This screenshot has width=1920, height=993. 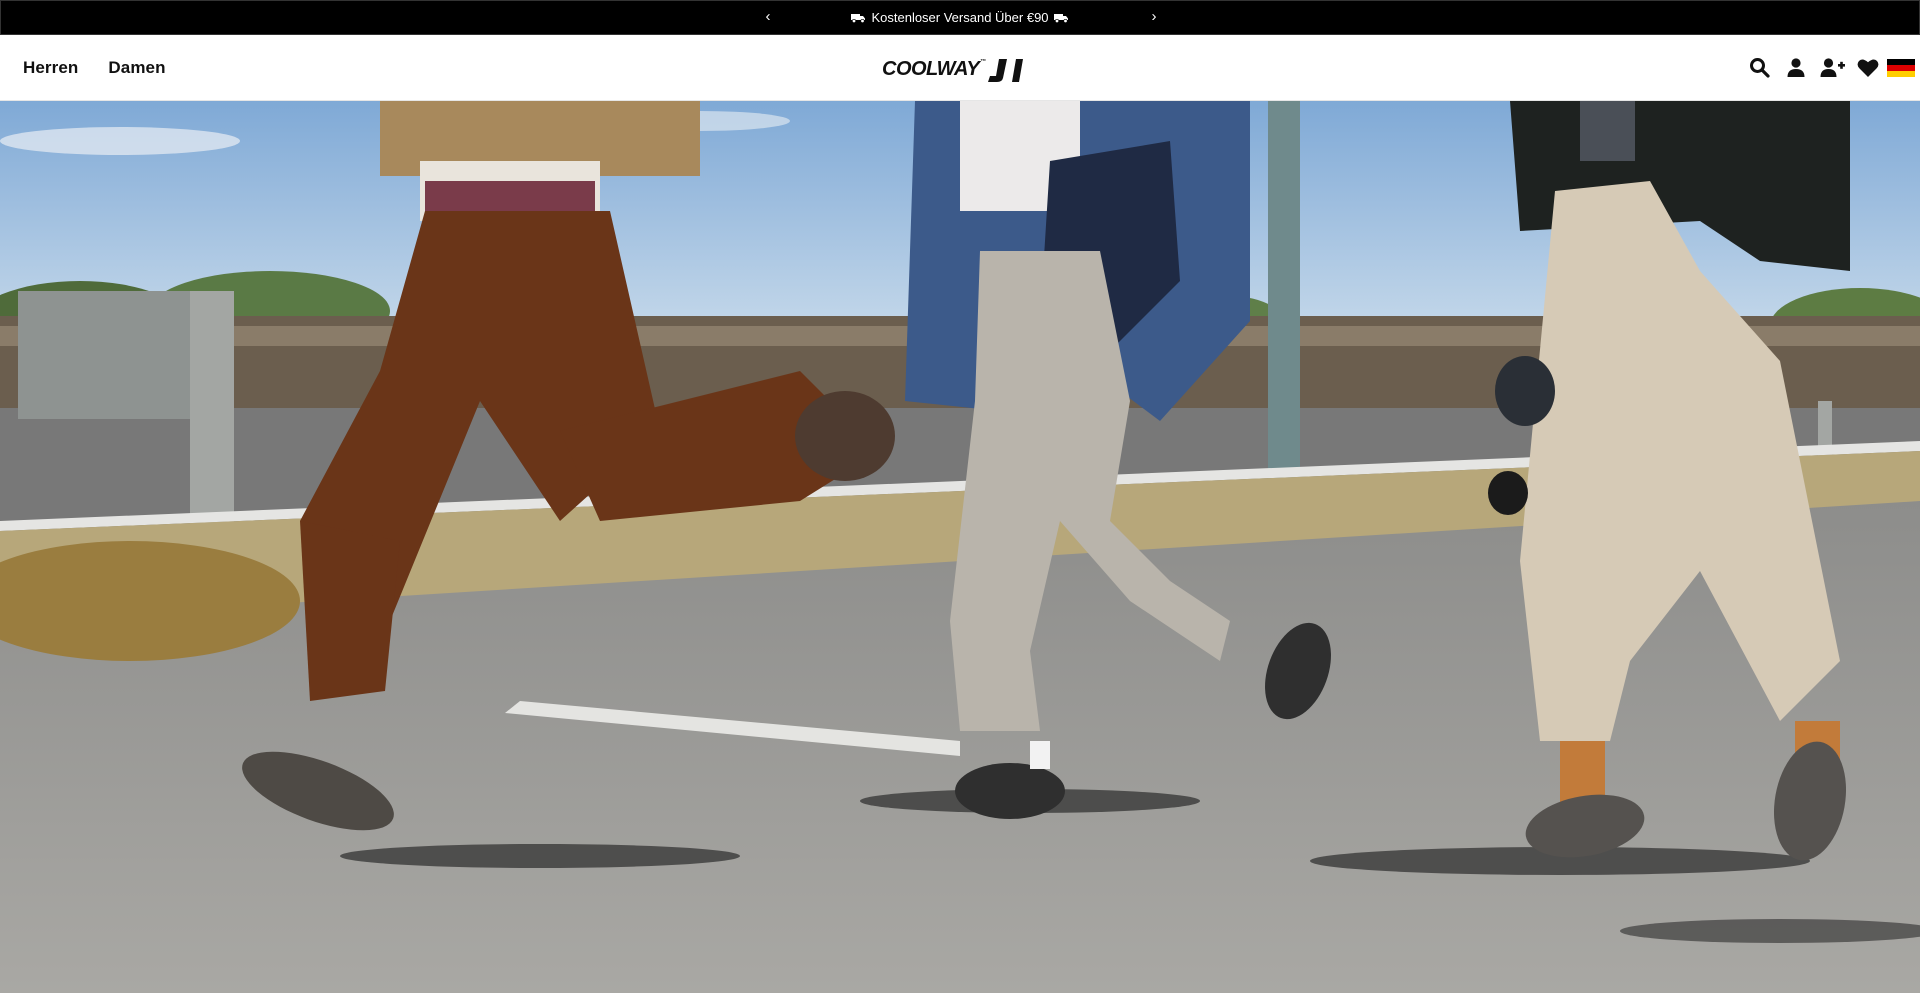 I want to click on announcement-bar: ‹ Kostenloser Versand Über €90 ›, so click(x=960, y=17).